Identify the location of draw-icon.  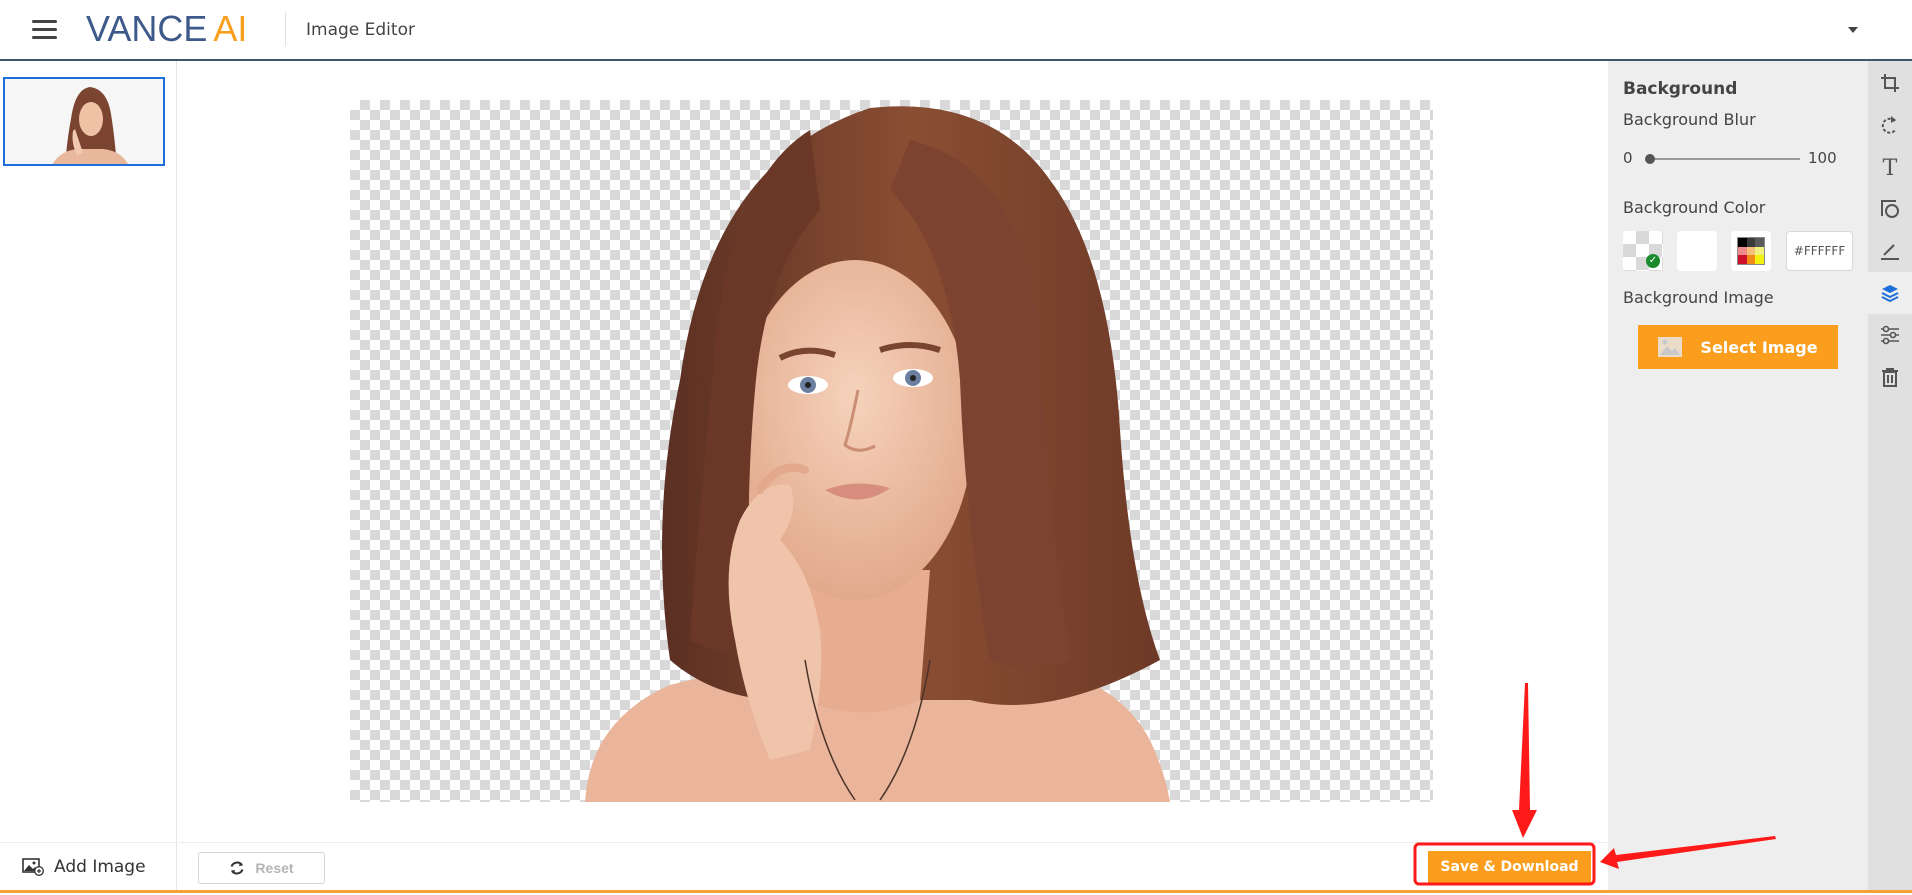
(1890, 252).